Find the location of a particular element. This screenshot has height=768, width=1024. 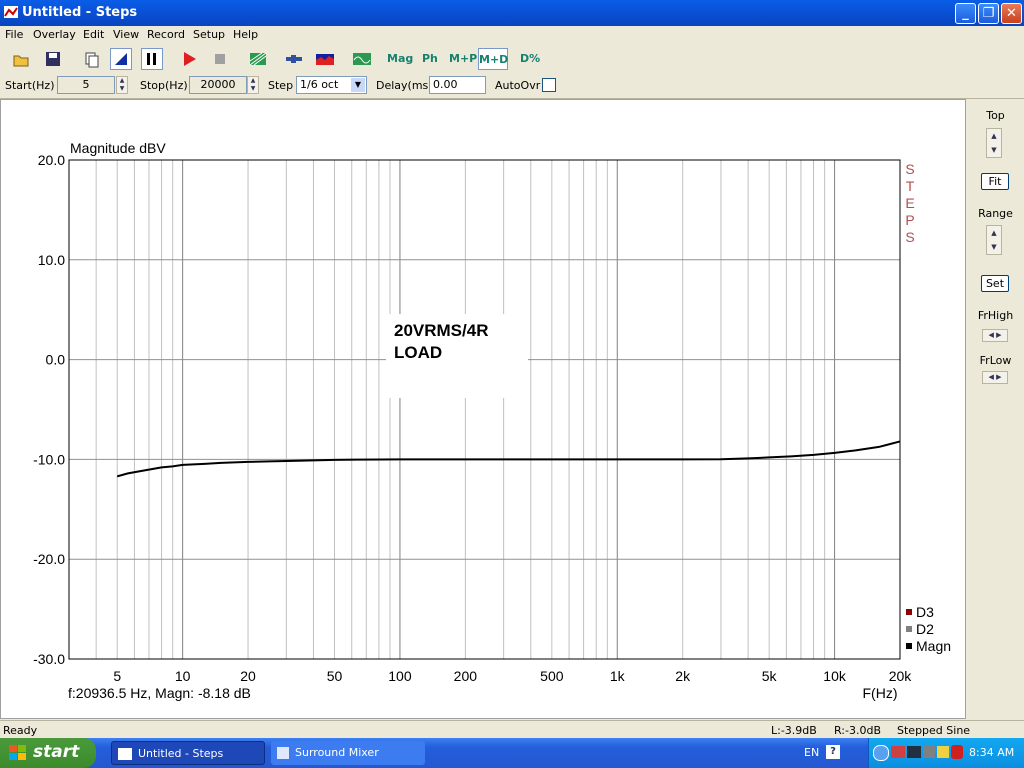

start-button: start is located at coordinates (48, 753).